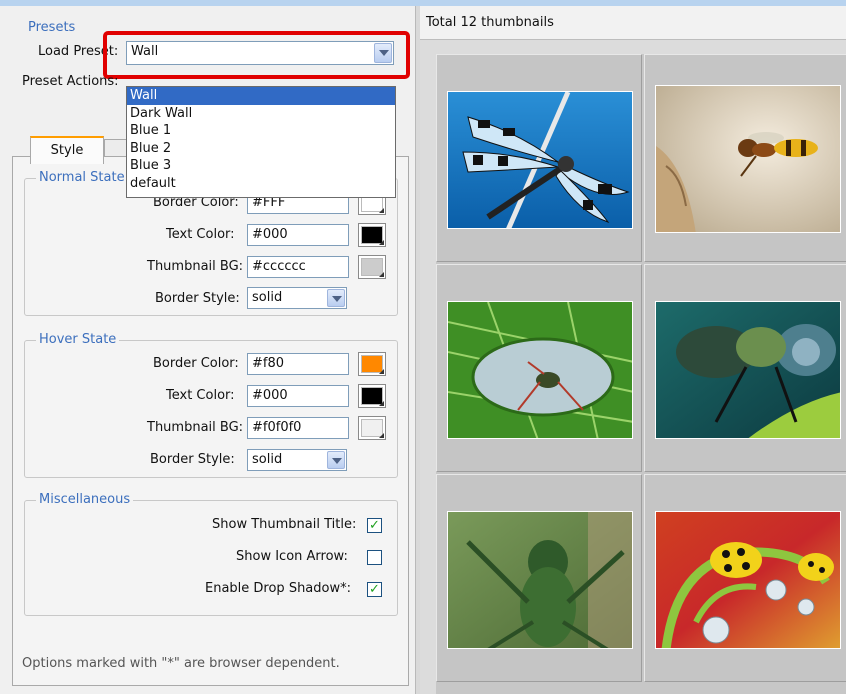 The width and height of the screenshot is (846, 694). Describe the element at coordinates (261, 184) in the screenshot. I see `preset-option-default: default` at that location.